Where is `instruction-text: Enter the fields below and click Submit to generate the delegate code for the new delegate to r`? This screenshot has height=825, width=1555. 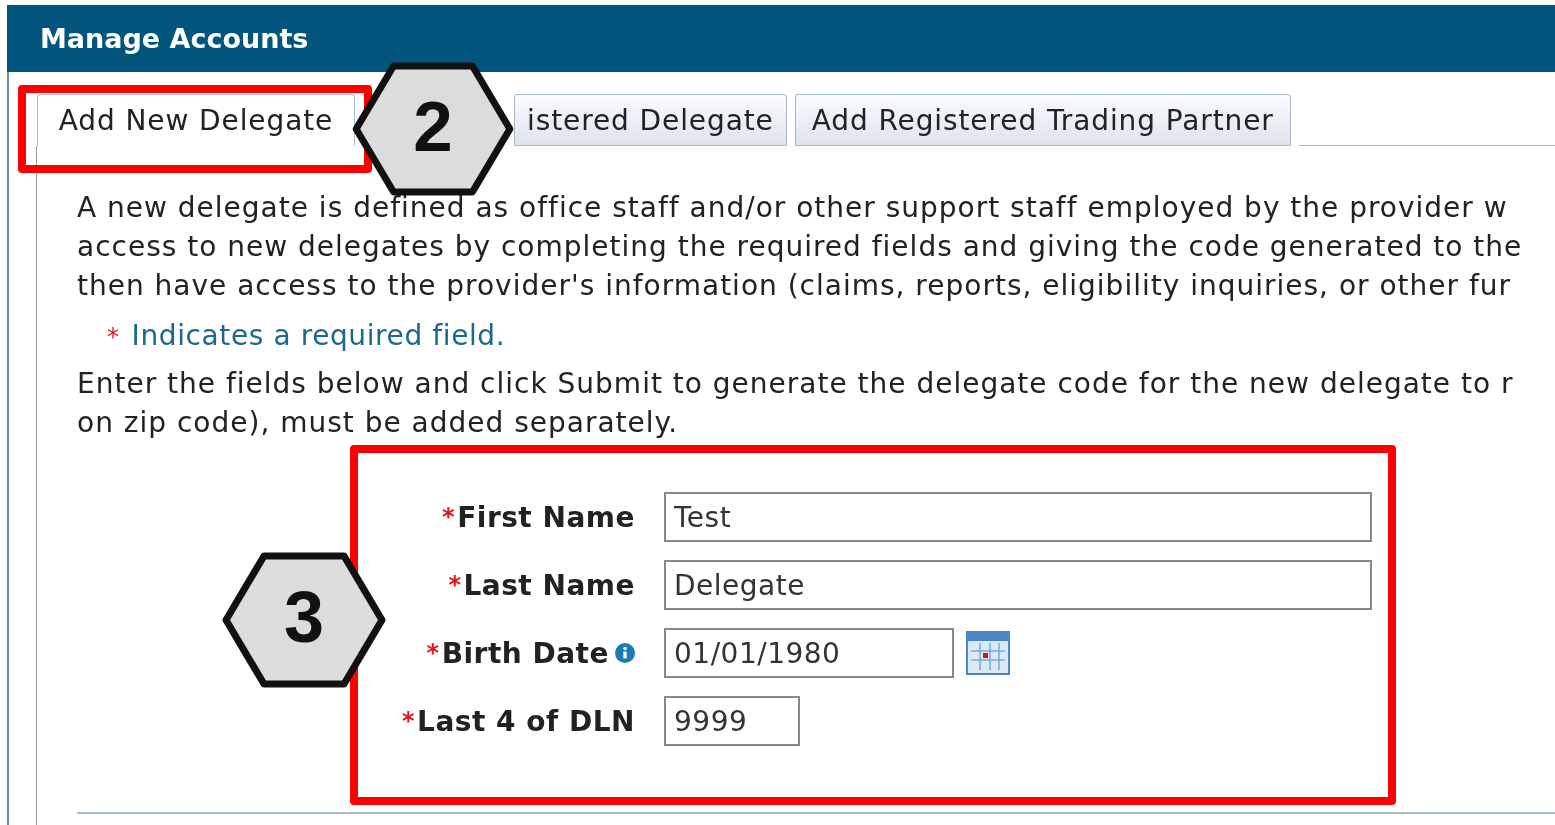
instruction-text: Enter the fields below and click Submit to generate the delegate code for the new delegate to r is located at coordinates (796, 384).